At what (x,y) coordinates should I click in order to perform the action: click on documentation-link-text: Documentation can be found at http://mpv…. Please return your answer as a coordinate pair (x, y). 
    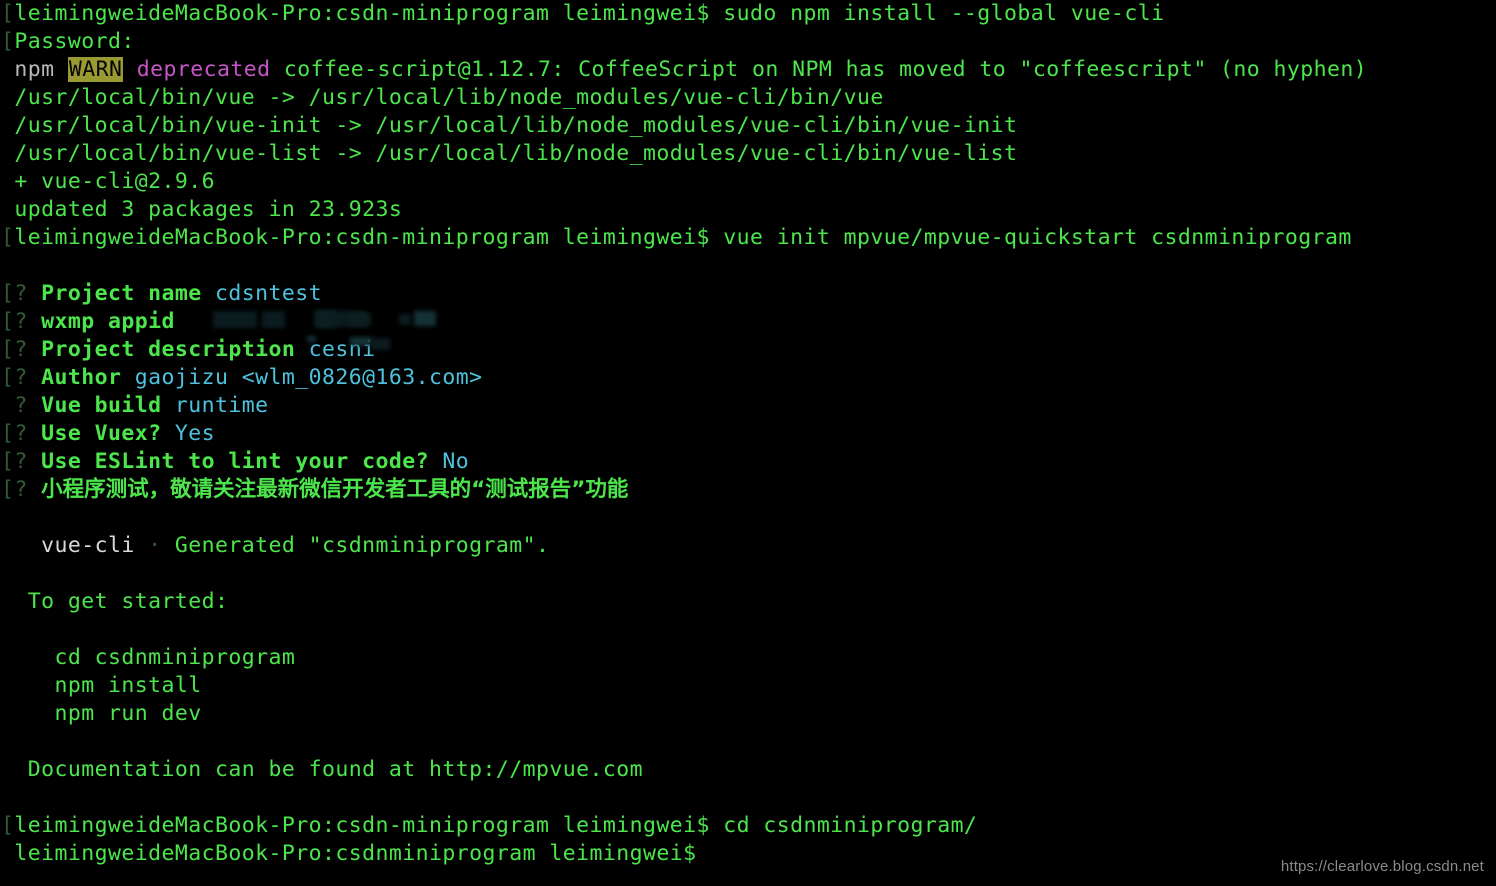
    Looking at the image, I should click on (335, 769).